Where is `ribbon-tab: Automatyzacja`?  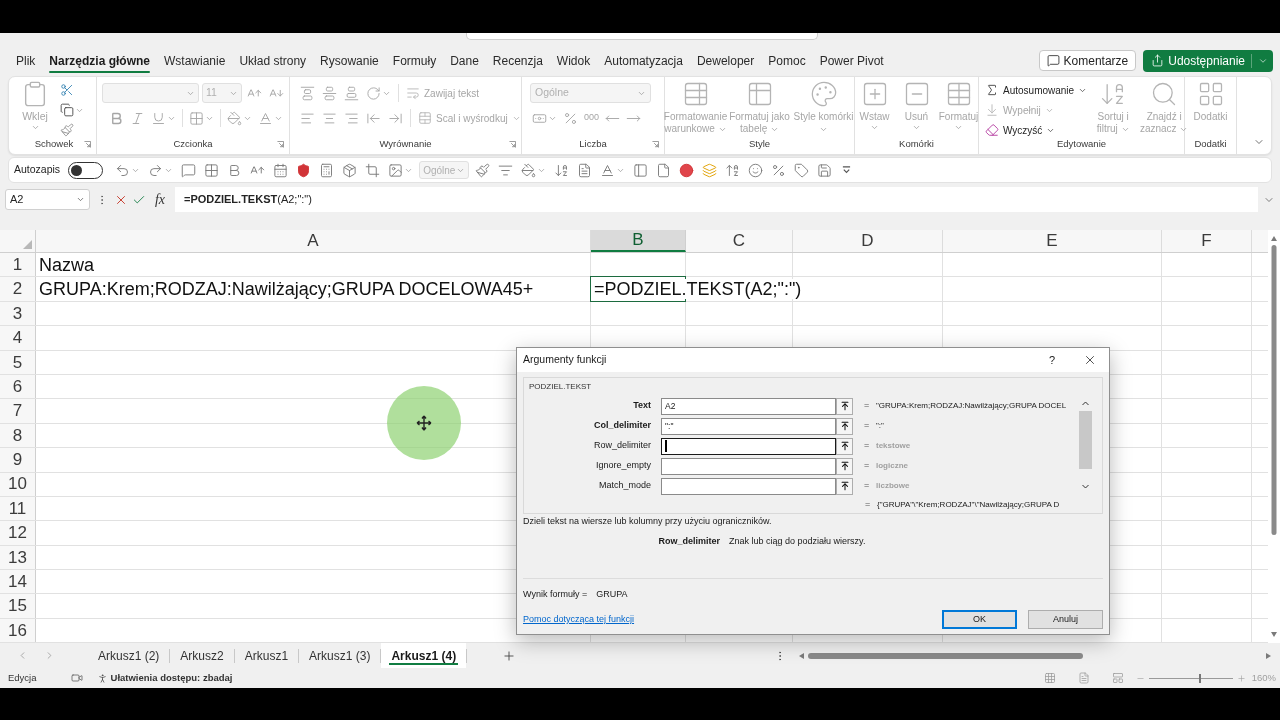 ribbon-tab: Automatyzacja is located at coordinates (643, 60).